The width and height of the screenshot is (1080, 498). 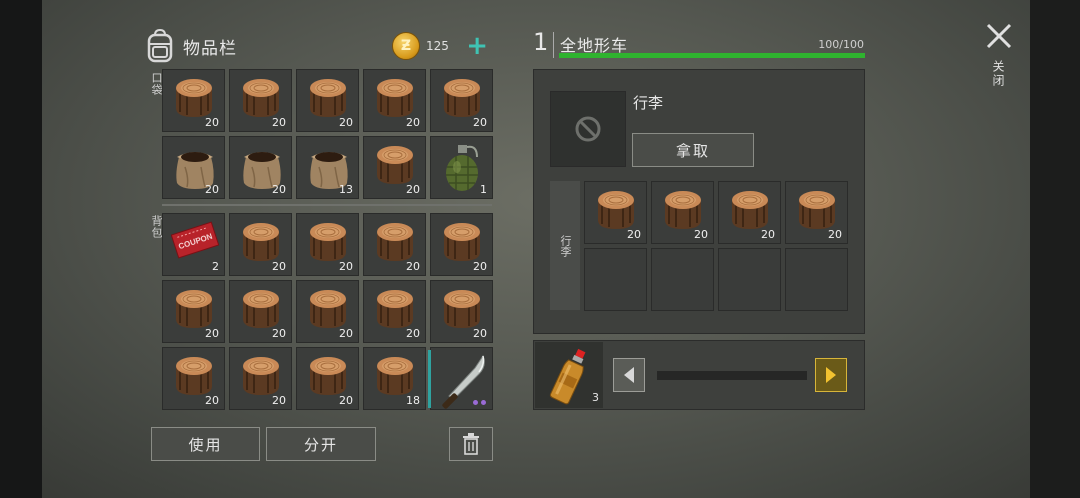 I want to click on trash-icon, so click(x=471, y=444).